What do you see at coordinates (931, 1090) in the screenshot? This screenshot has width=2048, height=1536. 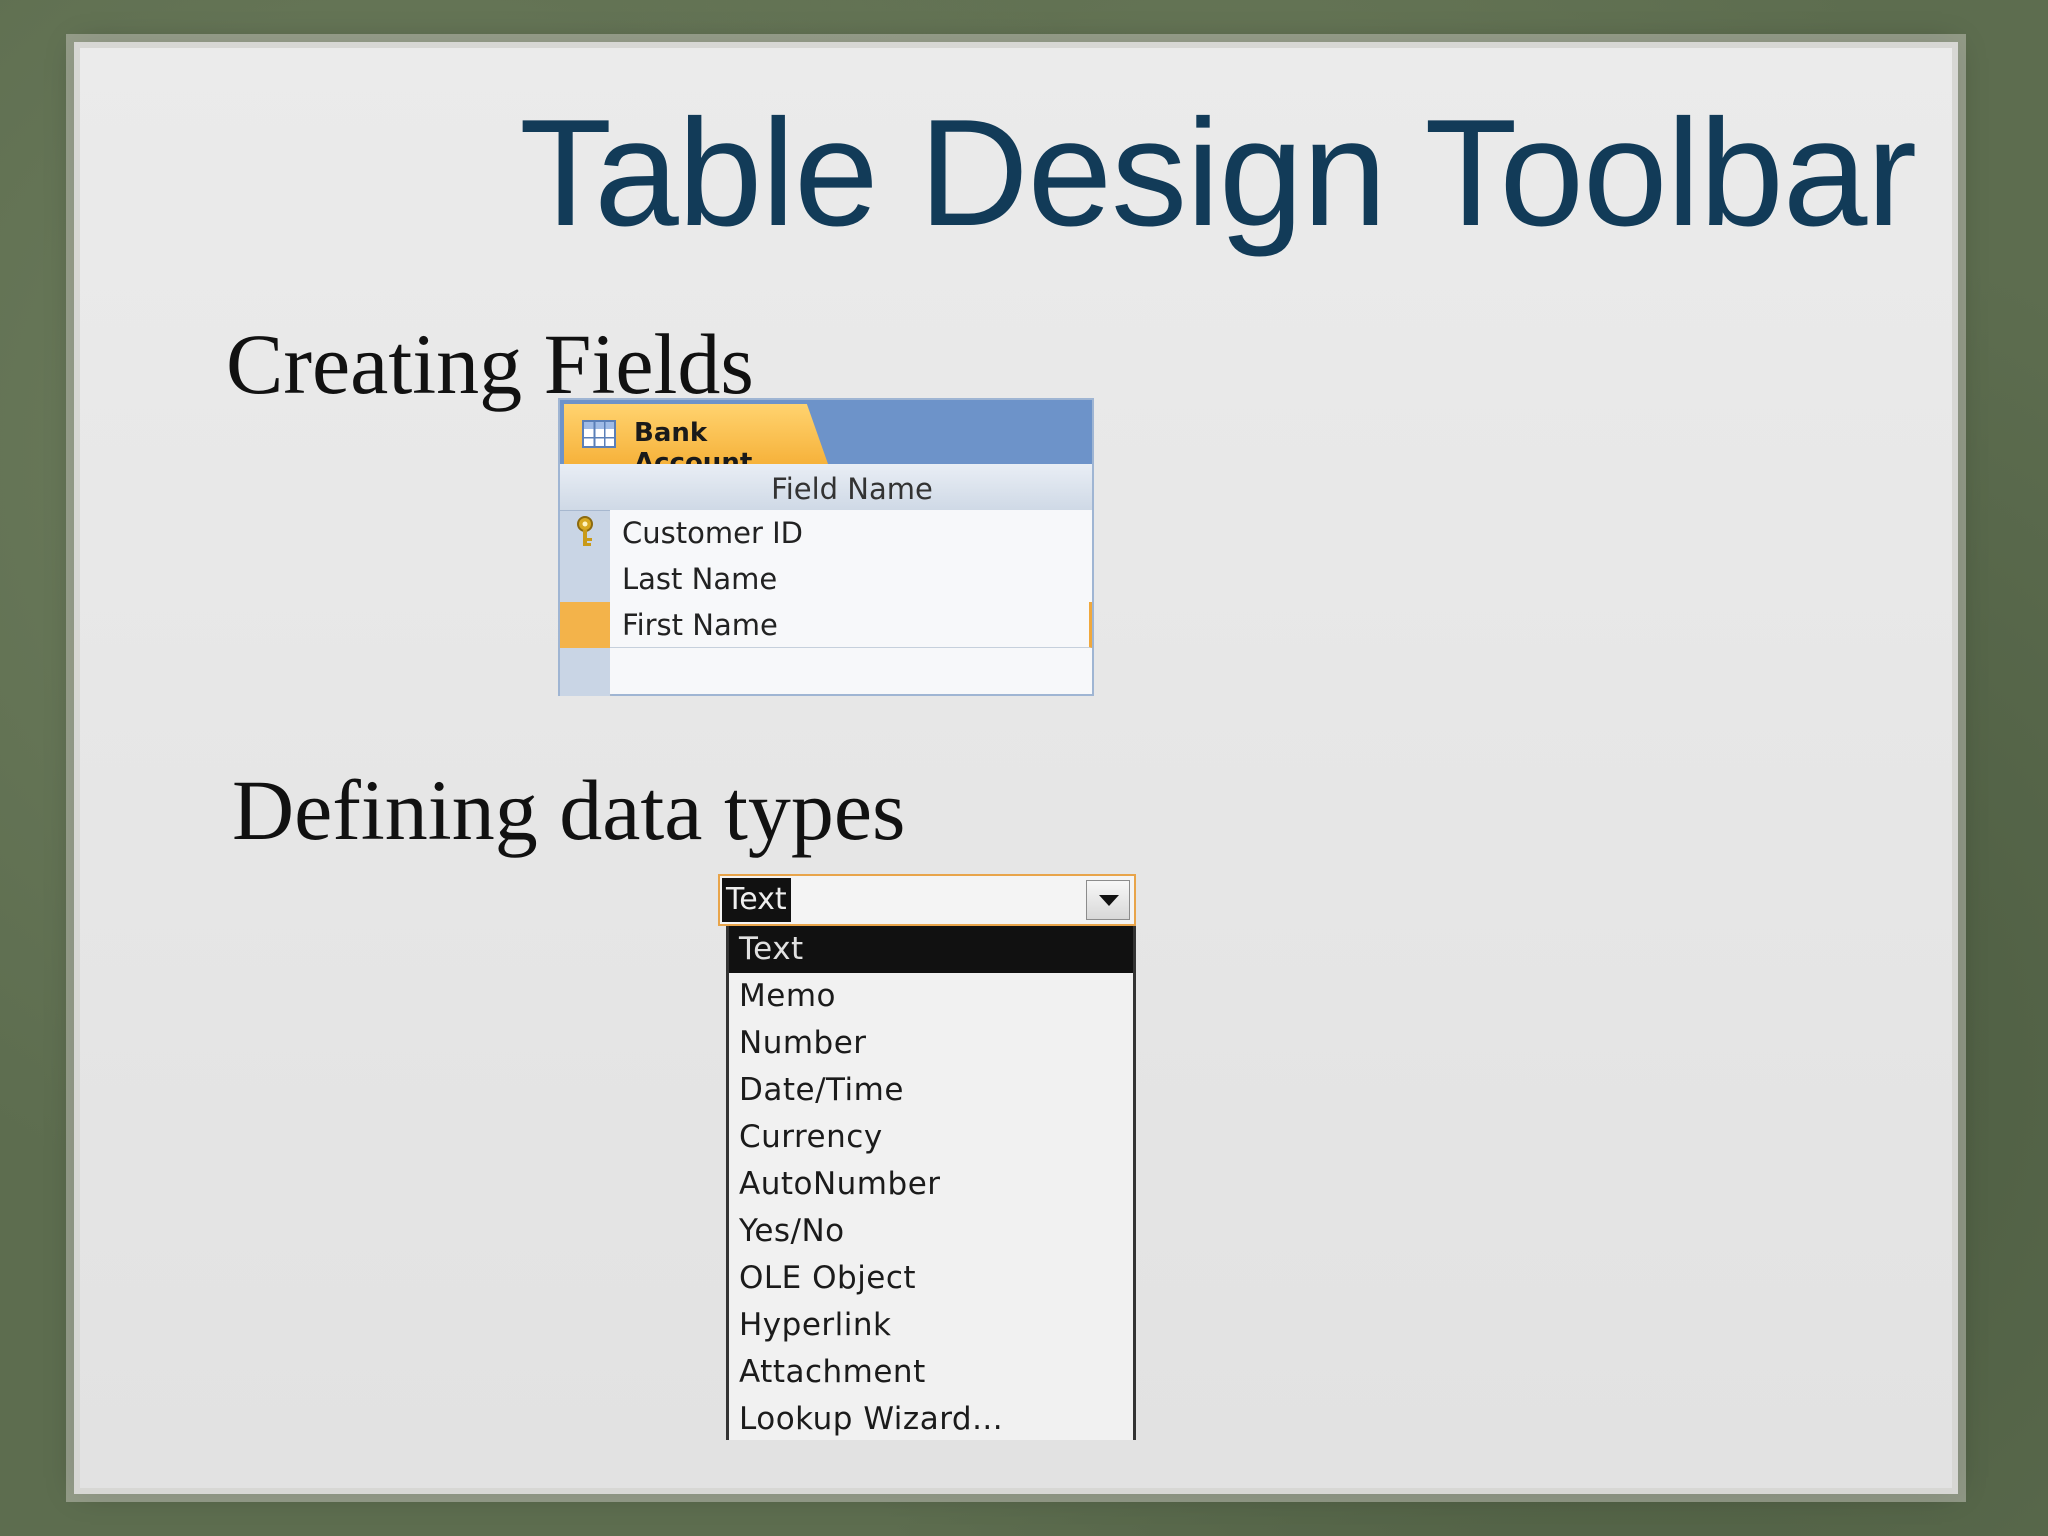 I see `option-date-time: Date/Time` at bounding box center [931, 1090].